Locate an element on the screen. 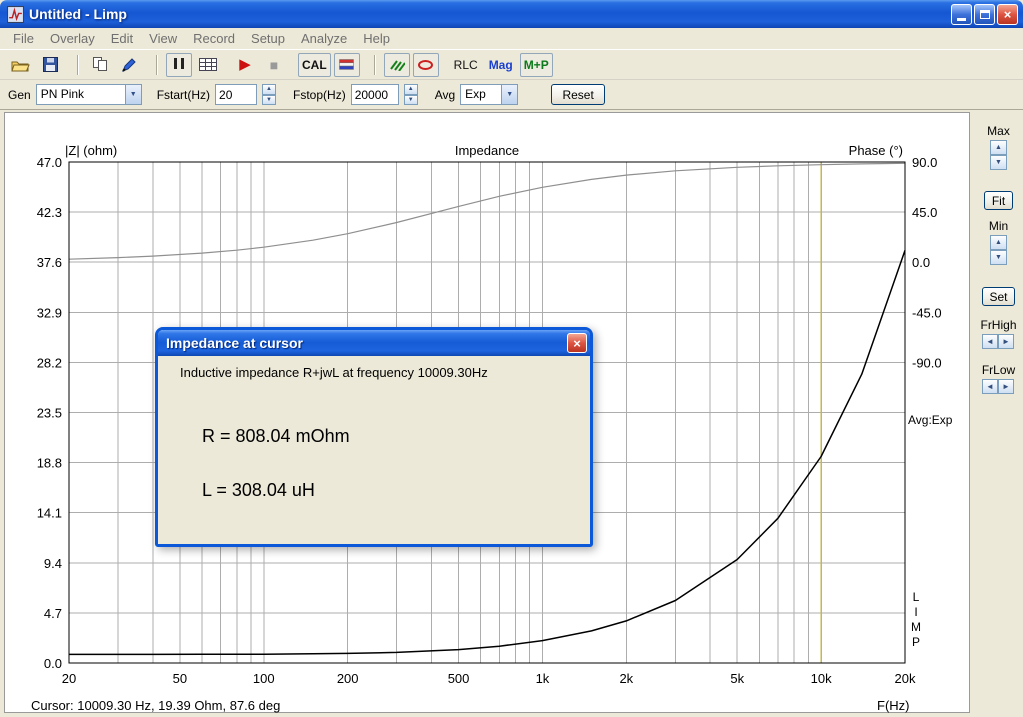  set-button: Set is located at coordinates (998, 296).